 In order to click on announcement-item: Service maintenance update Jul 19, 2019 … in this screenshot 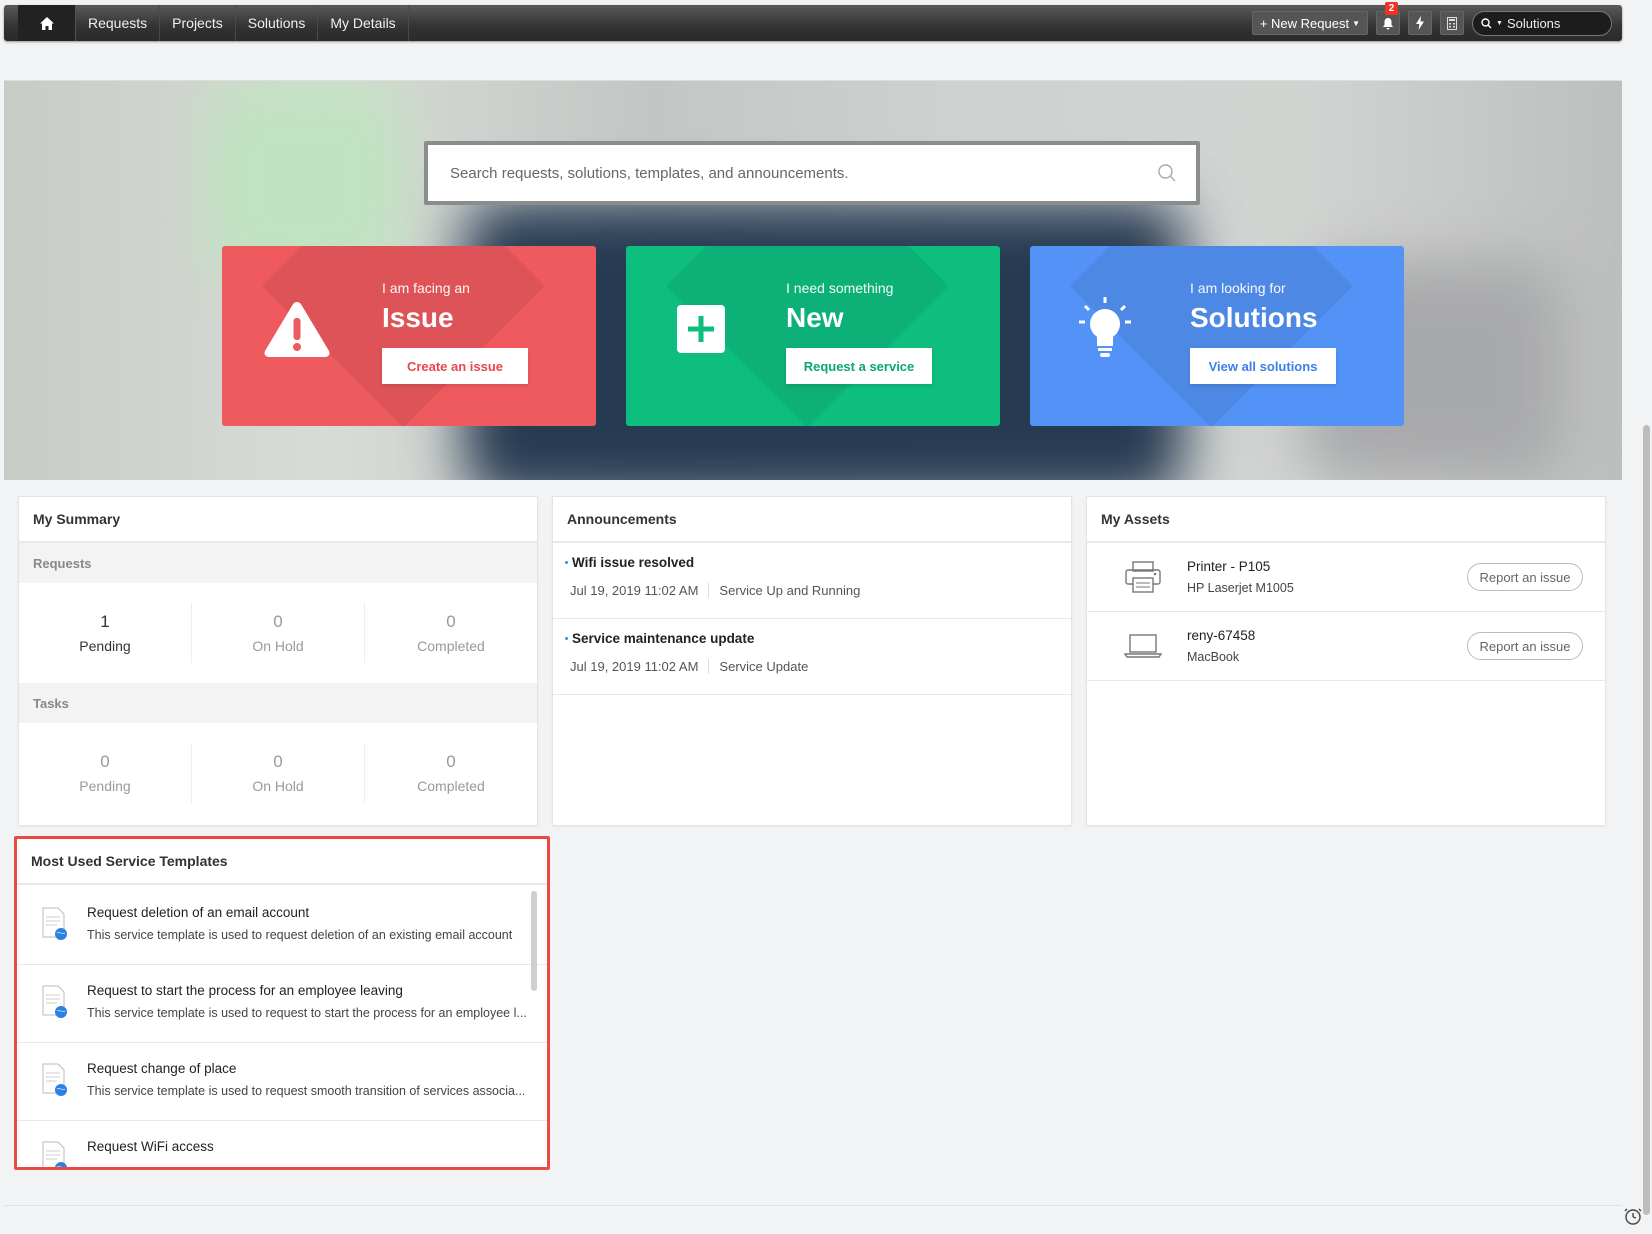, I will do `click(812, 657)`.